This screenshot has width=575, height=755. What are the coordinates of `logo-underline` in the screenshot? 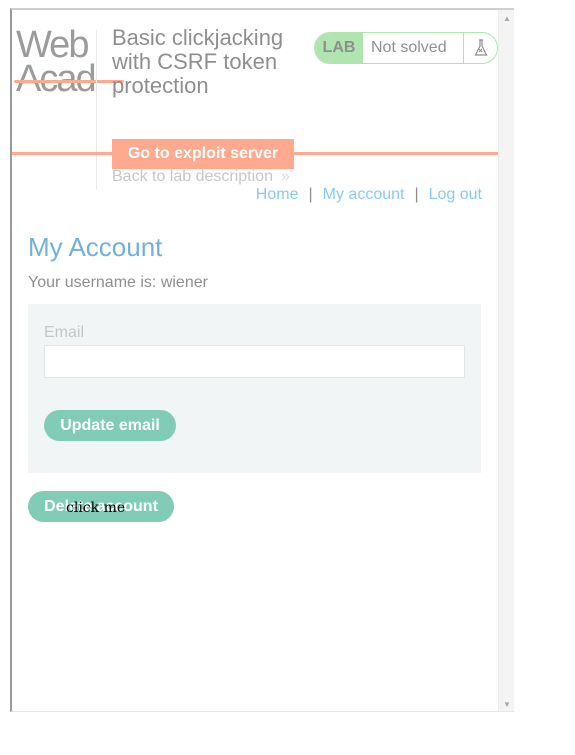 It's located at (69, 81).